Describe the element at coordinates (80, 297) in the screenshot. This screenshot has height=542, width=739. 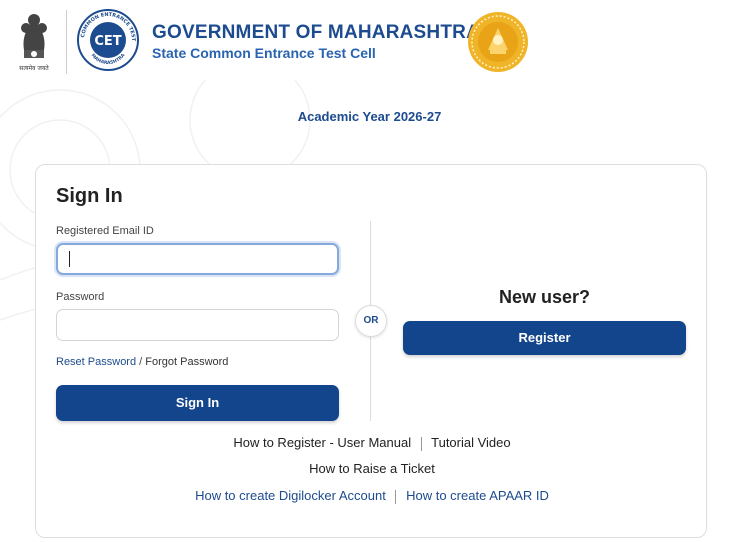
I see `password-label: Password` at that location.